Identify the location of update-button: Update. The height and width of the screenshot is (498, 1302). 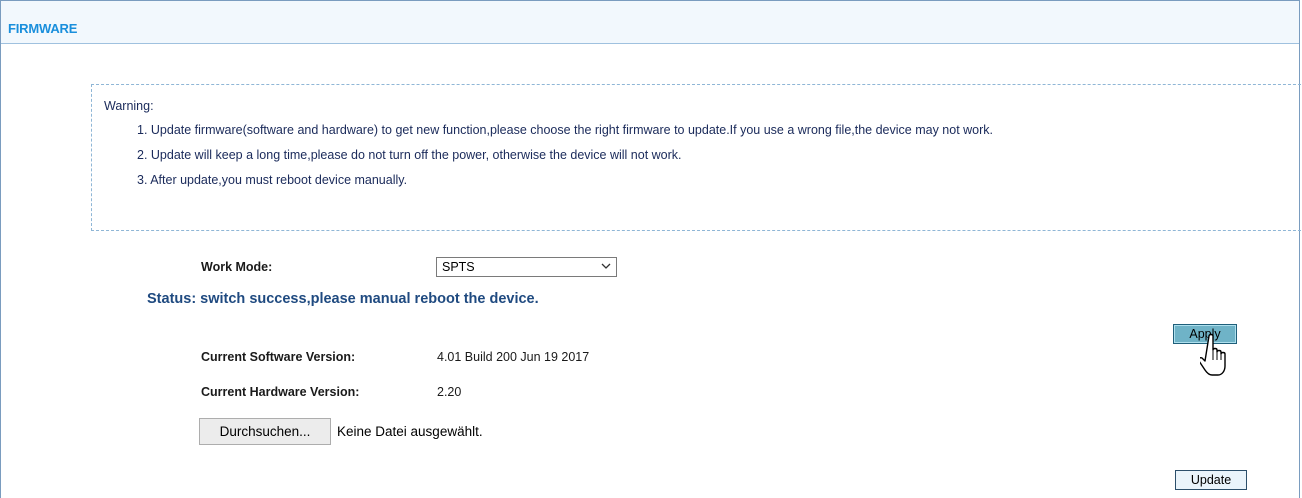
(1211, 480).